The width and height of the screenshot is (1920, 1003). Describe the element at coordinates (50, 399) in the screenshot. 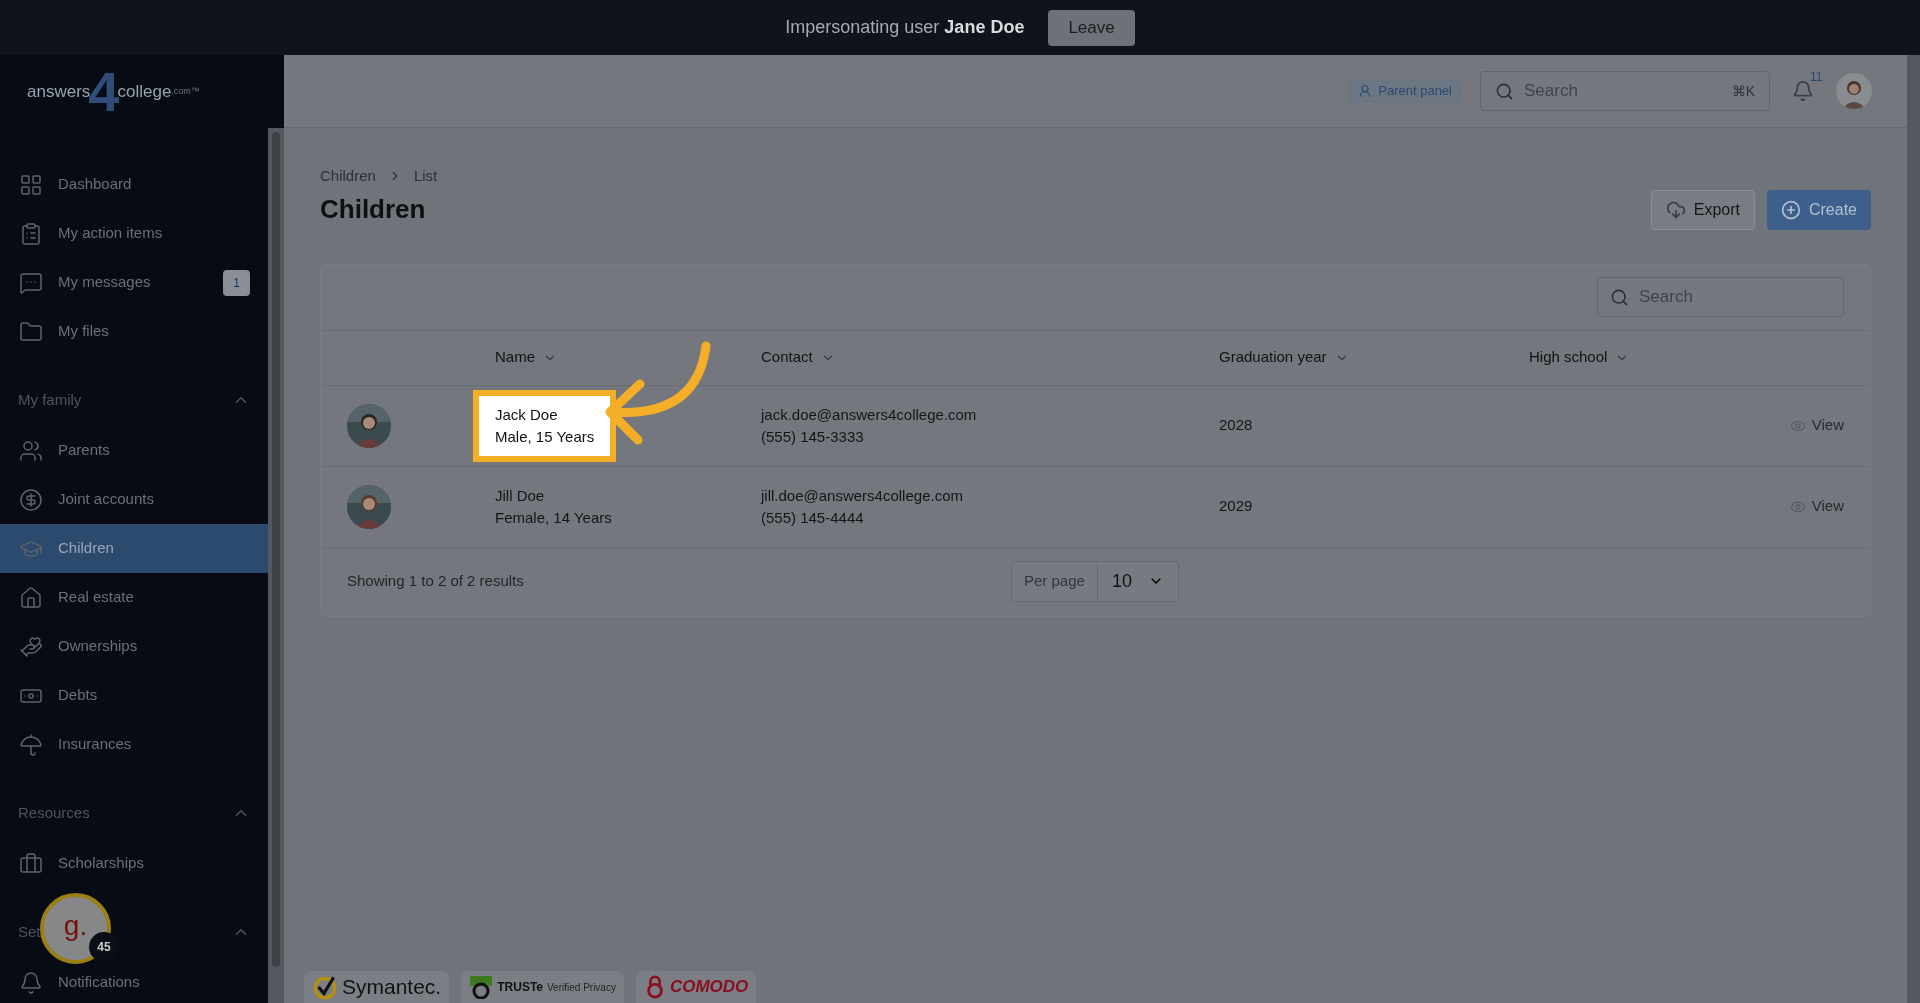

I see `section-title: My family` at that location.